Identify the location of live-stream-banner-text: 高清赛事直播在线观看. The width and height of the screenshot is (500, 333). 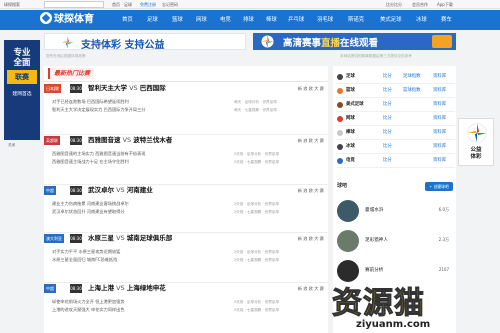
(331, 43).